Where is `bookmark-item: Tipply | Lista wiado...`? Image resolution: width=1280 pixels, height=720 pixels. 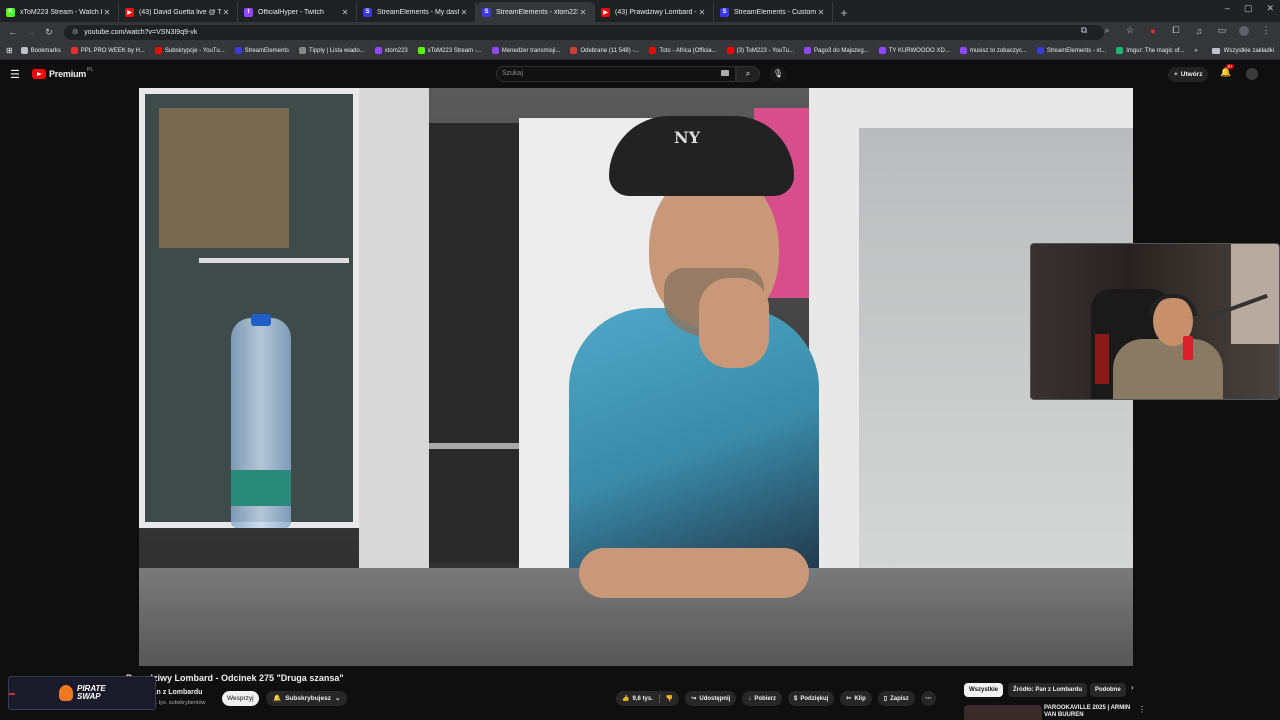
bookmark-item: Tipply | Lista wiado... is located at coordinates (332, 50).